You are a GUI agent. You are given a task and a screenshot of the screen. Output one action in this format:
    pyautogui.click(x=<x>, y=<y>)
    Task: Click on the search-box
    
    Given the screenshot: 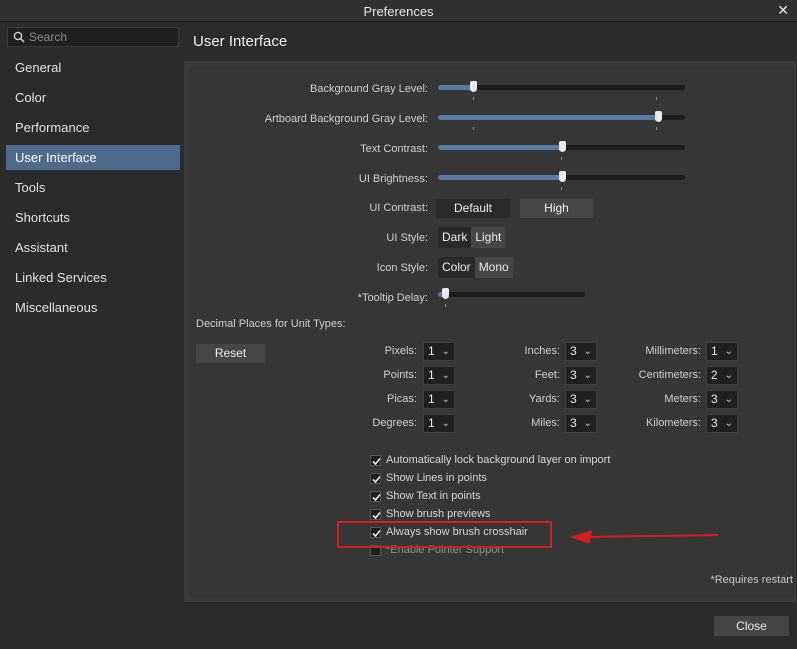 What is the action you would take?
    pyautogui.click(x=93, y=37)
    